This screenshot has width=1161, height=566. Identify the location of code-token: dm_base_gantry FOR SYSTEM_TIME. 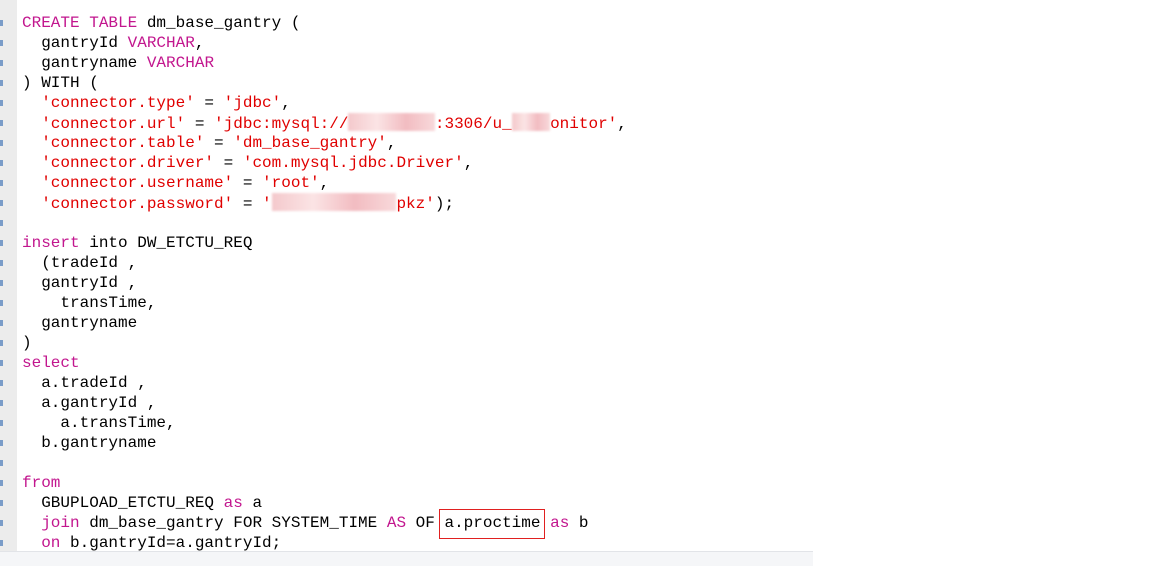
(233, 523).